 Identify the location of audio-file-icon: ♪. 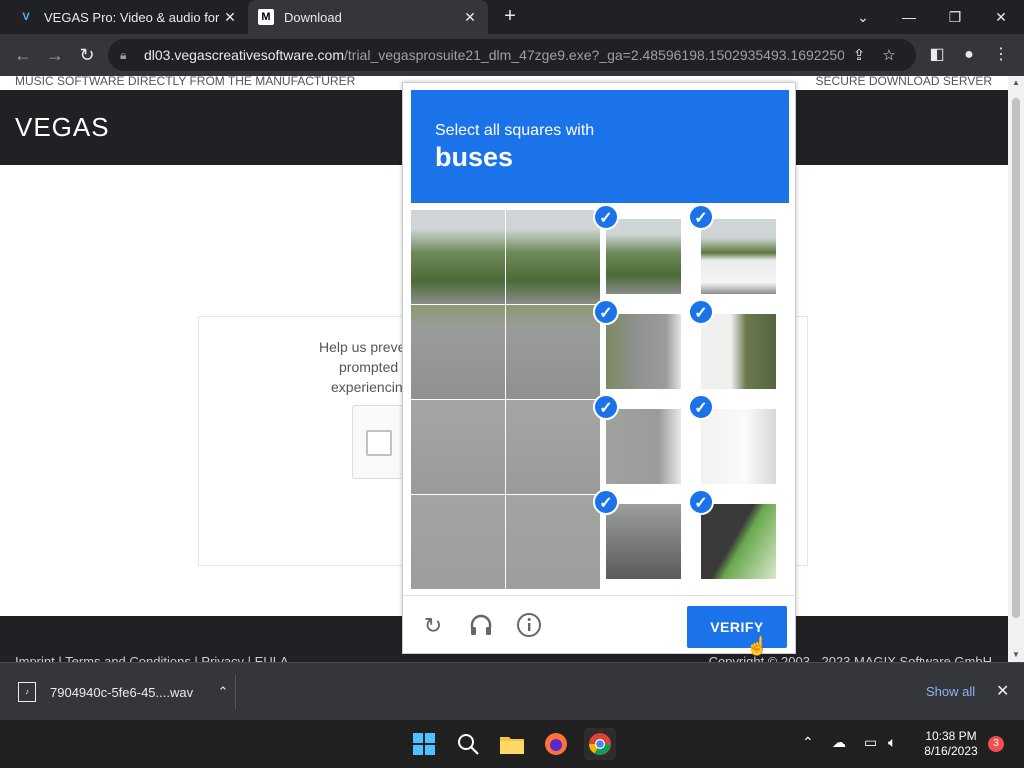
(27, 692).